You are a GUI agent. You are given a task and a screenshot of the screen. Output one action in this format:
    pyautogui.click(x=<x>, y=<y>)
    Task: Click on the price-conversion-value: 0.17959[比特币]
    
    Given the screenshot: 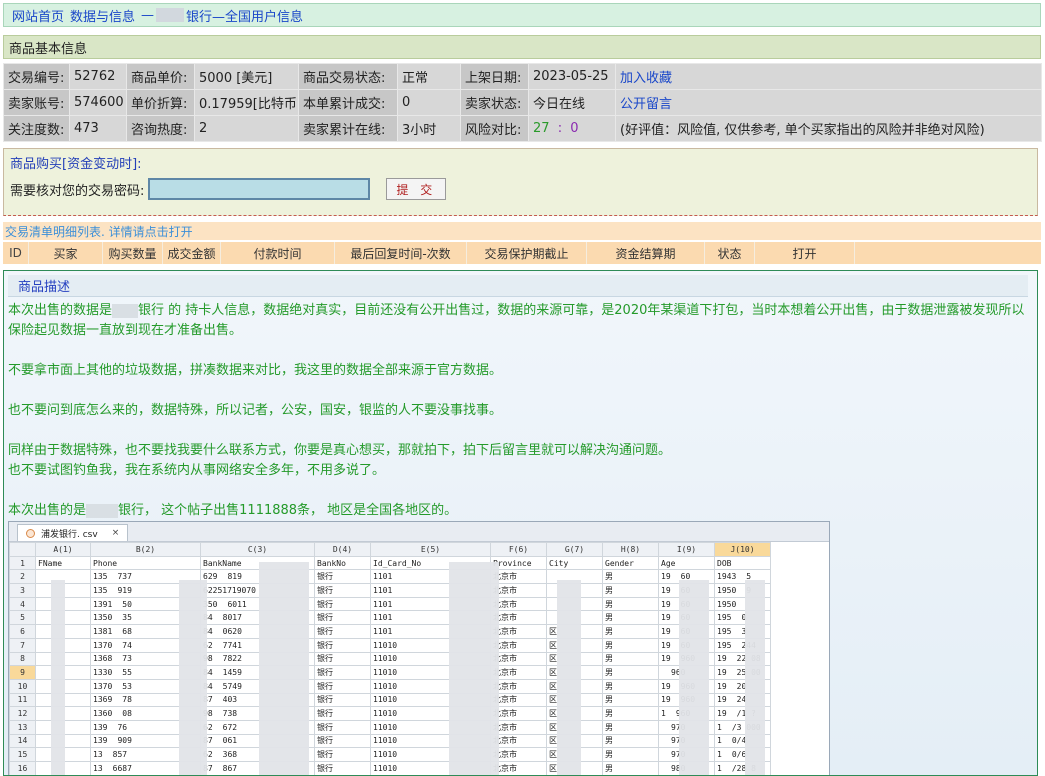 What is the action you would take?
    pyautogui.click(x=246, y=102)
    